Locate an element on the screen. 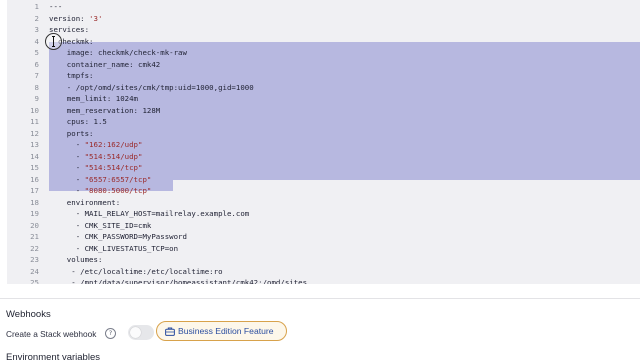 The image size is (640, 363). code-token: '3' is located at coordinates (96, 18).